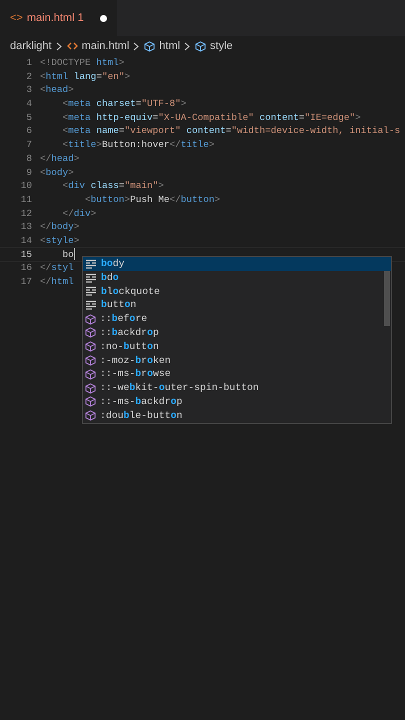 This screenshot has height=720, width=405. What do you see at coordinates (60, 227) in the screenshot?
I see `code-line: </body>` at bounding box center [60, 227].